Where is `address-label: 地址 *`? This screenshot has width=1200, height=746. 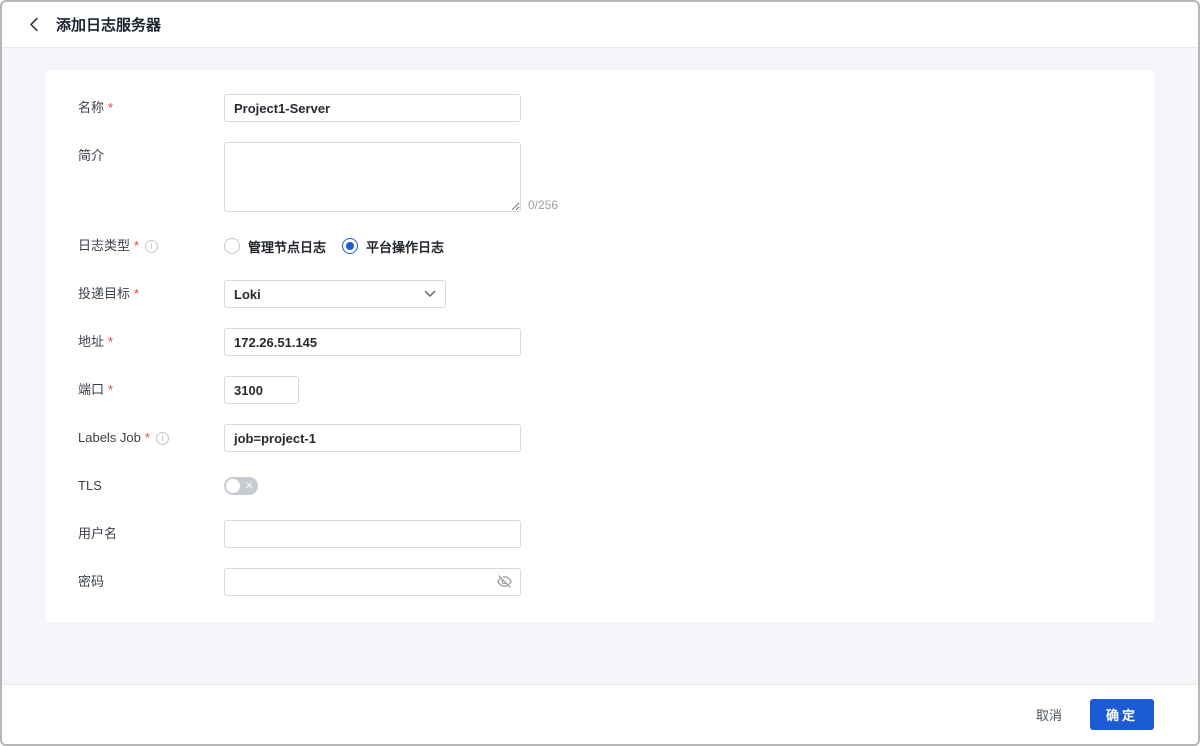
address-label: 地址 * is located at coordinates (151, 342).